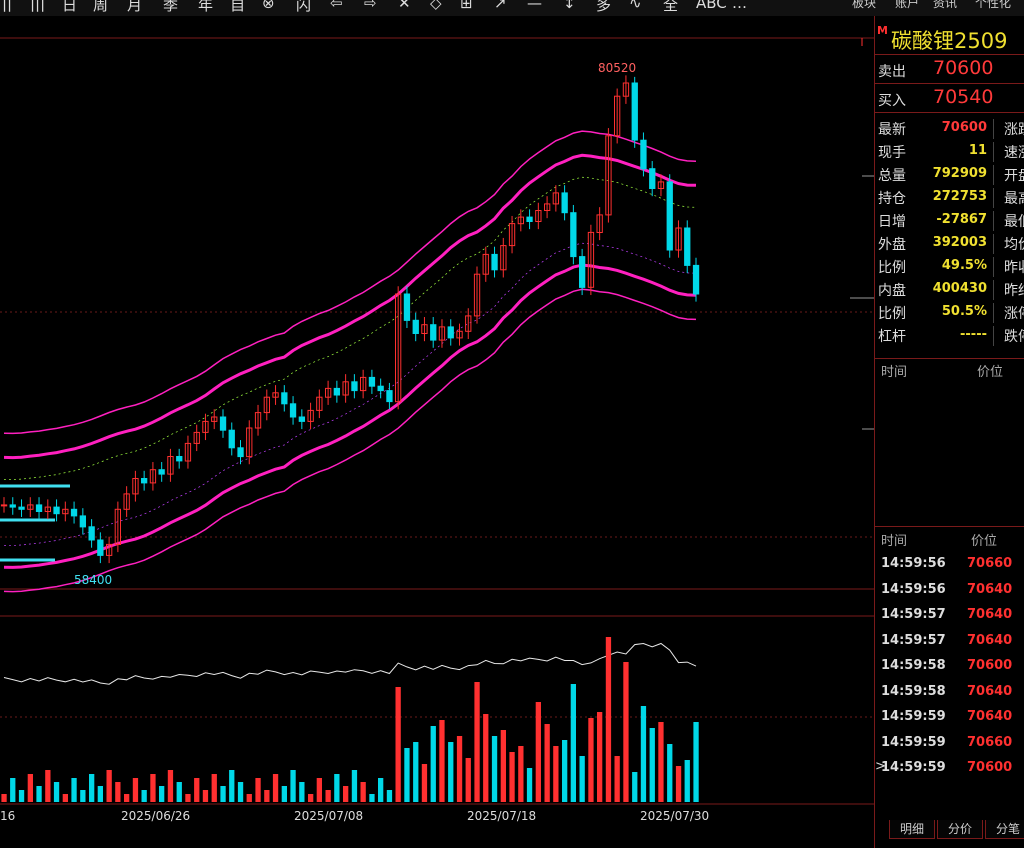 The width and height of the screenshot is (1024, 848). I want to click on symbol-name: 碳酸锂2509, so click(949, 40).